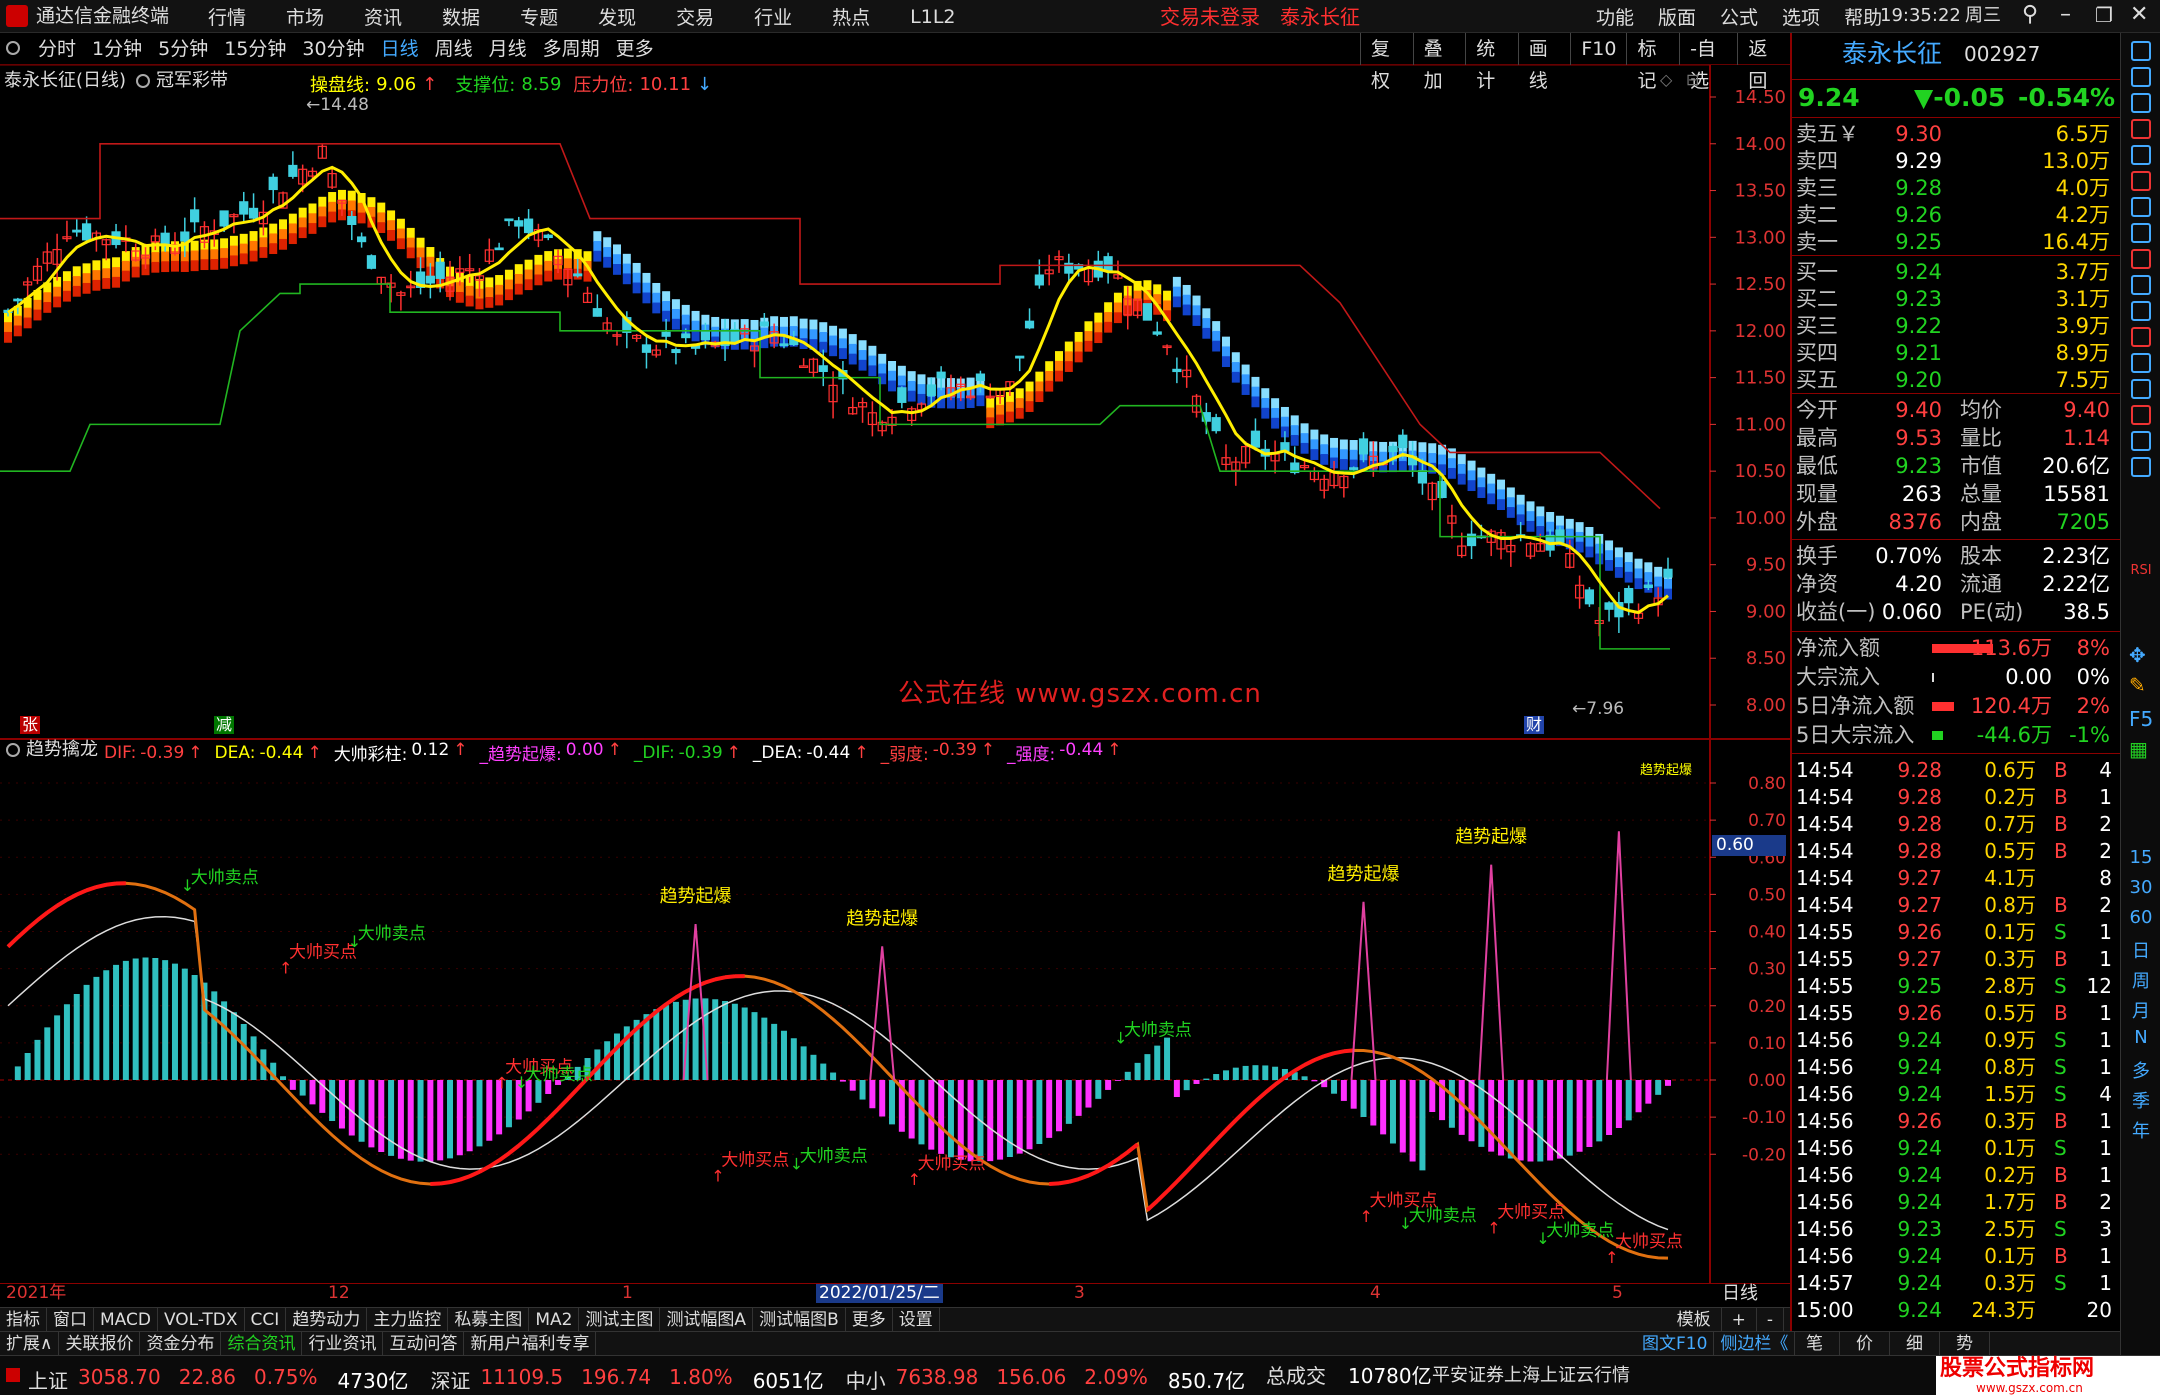  I want to click on menu-item: 行业, so click(773, 16).